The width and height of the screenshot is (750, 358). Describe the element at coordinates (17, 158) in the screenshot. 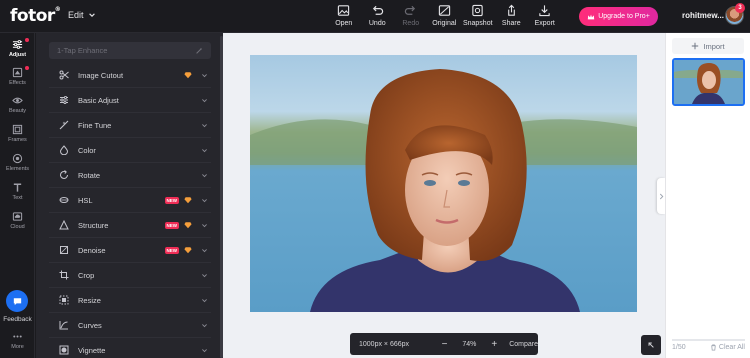

I see `elements-icon` at that location.